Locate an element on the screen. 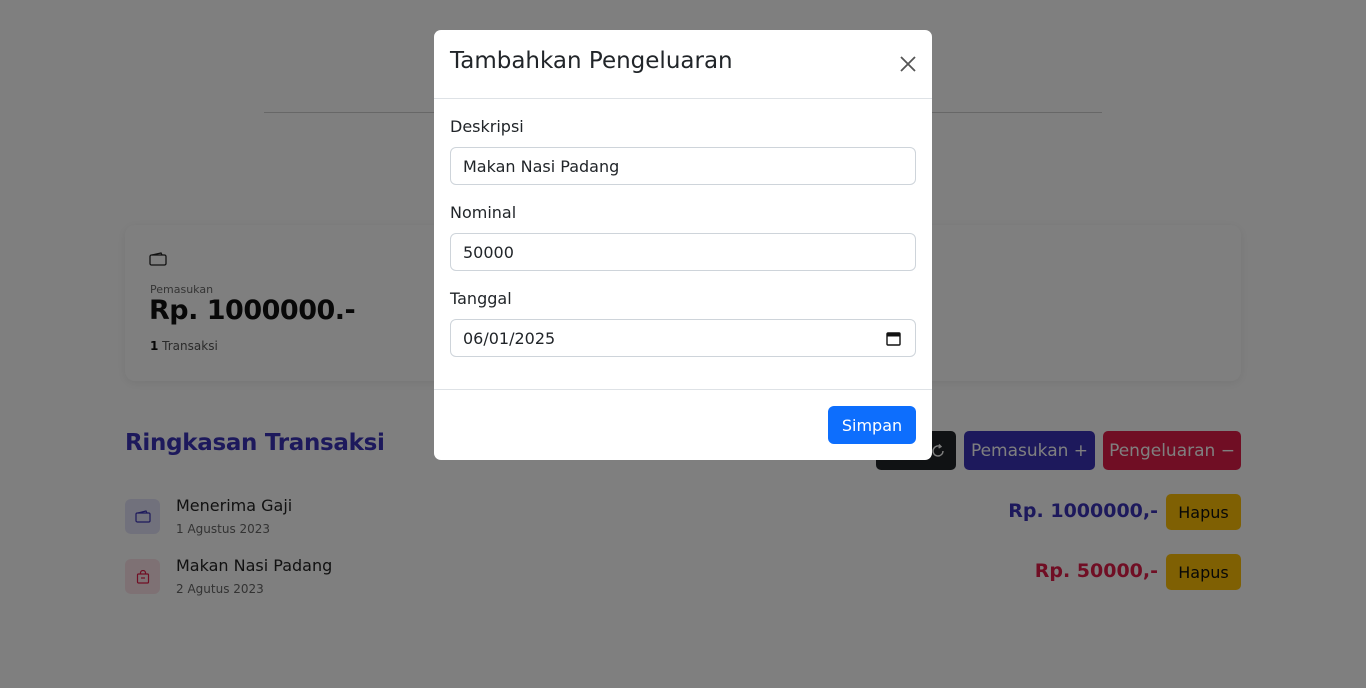 The width and height of the screenshot is (1366, 688). modal-header: Tambahkan Pengeluaran is located at coordinates (683, 64).